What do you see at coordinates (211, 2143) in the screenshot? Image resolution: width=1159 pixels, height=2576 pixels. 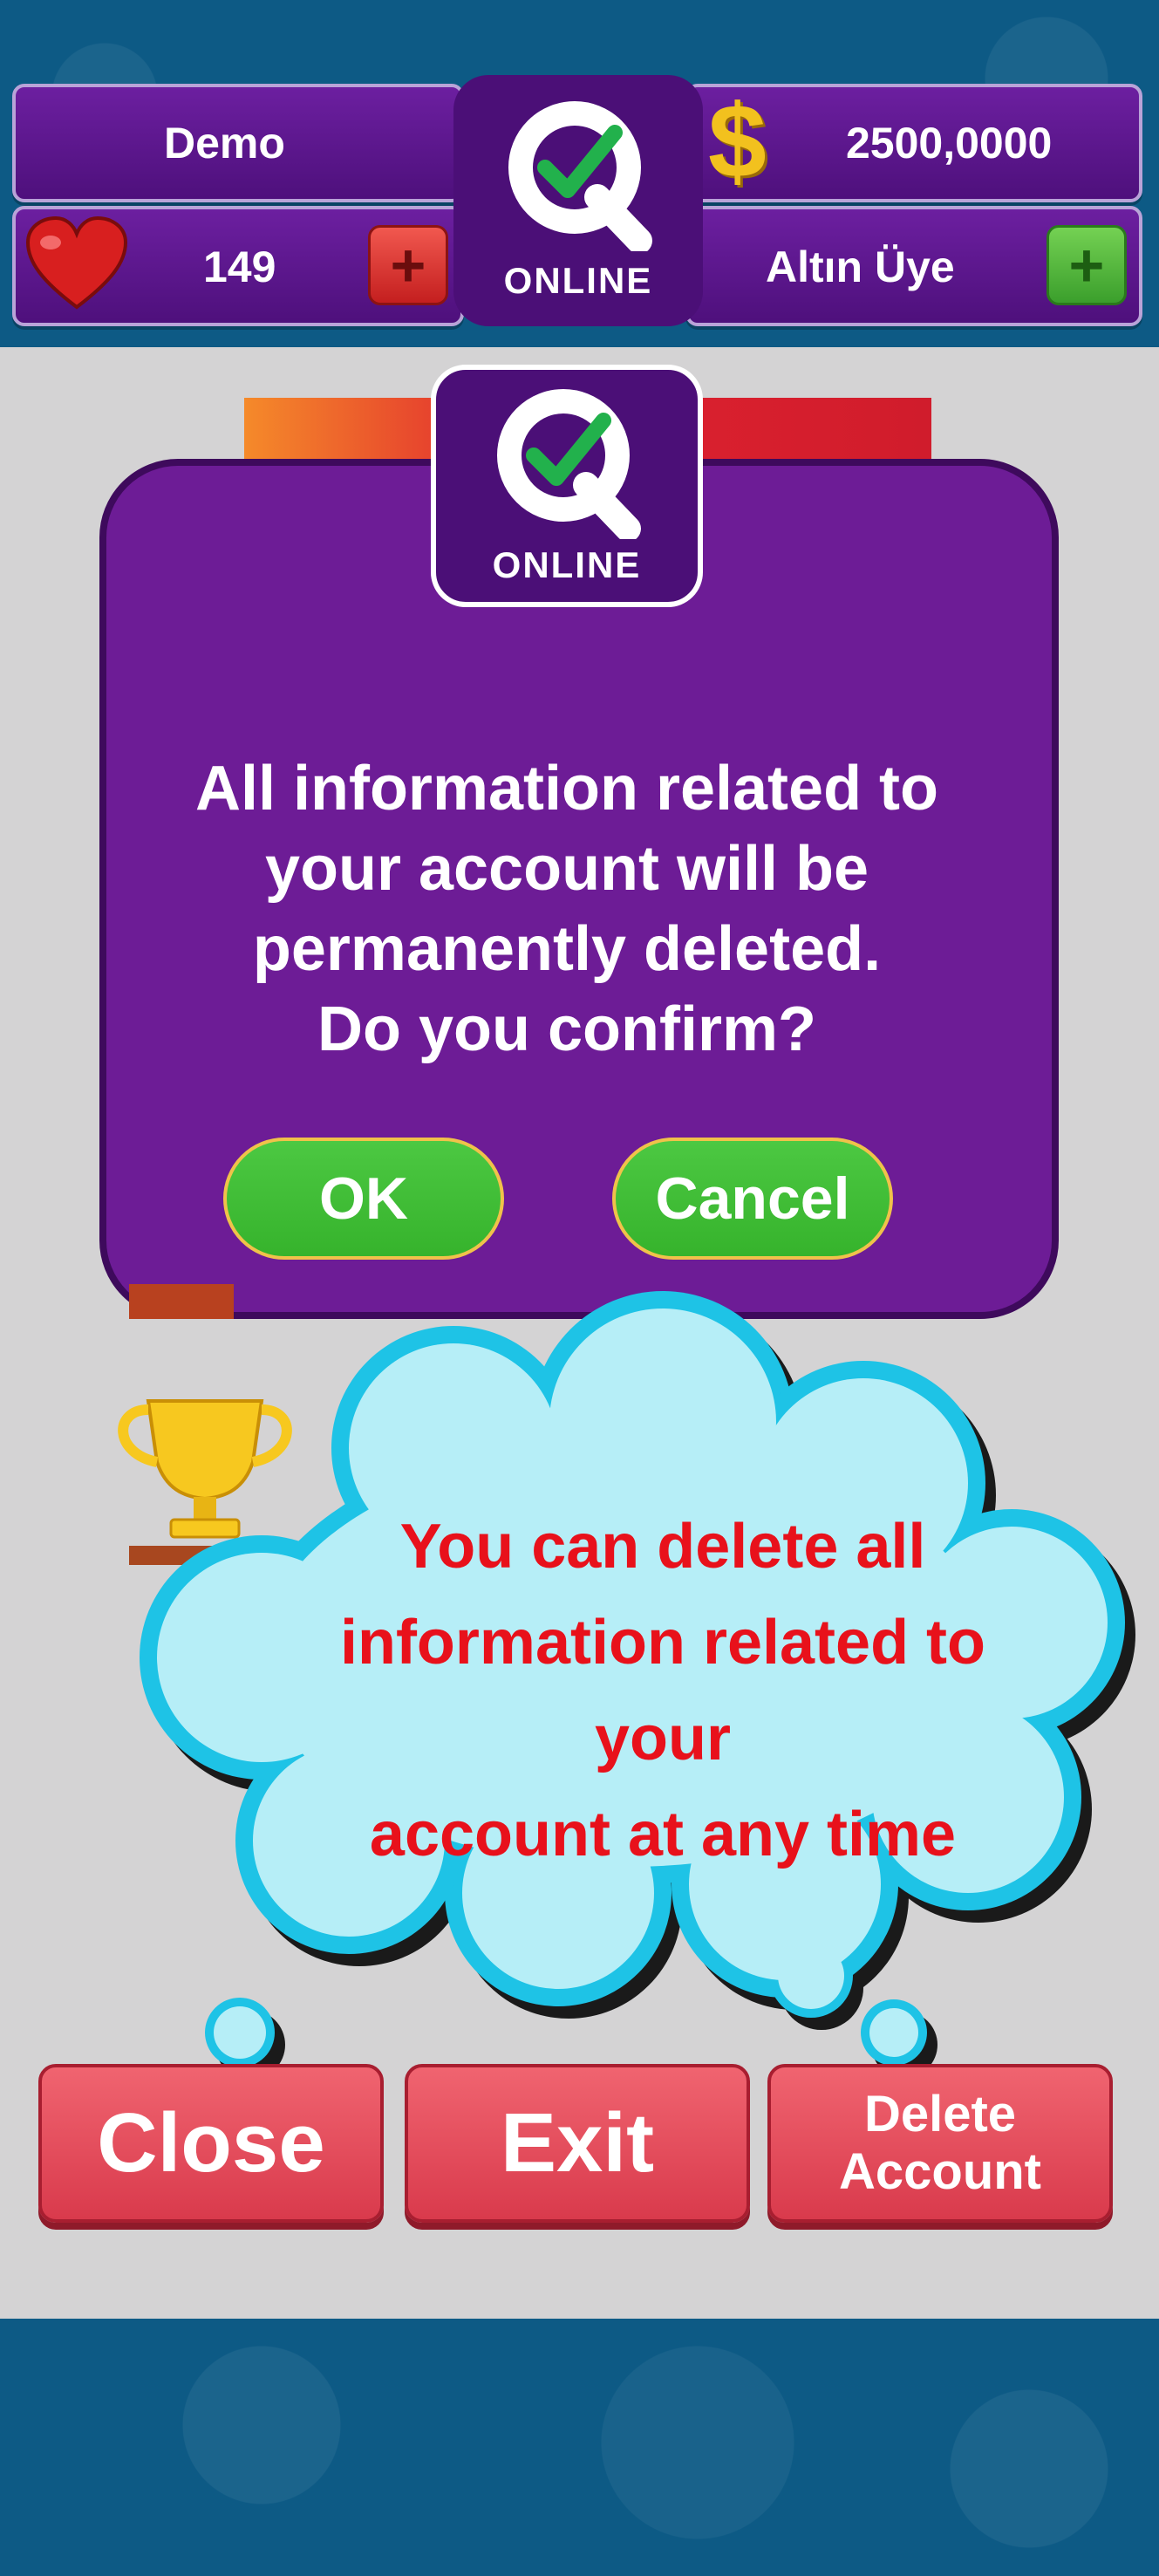 I see `close-button: Close` at bounding box center [211, 2143].